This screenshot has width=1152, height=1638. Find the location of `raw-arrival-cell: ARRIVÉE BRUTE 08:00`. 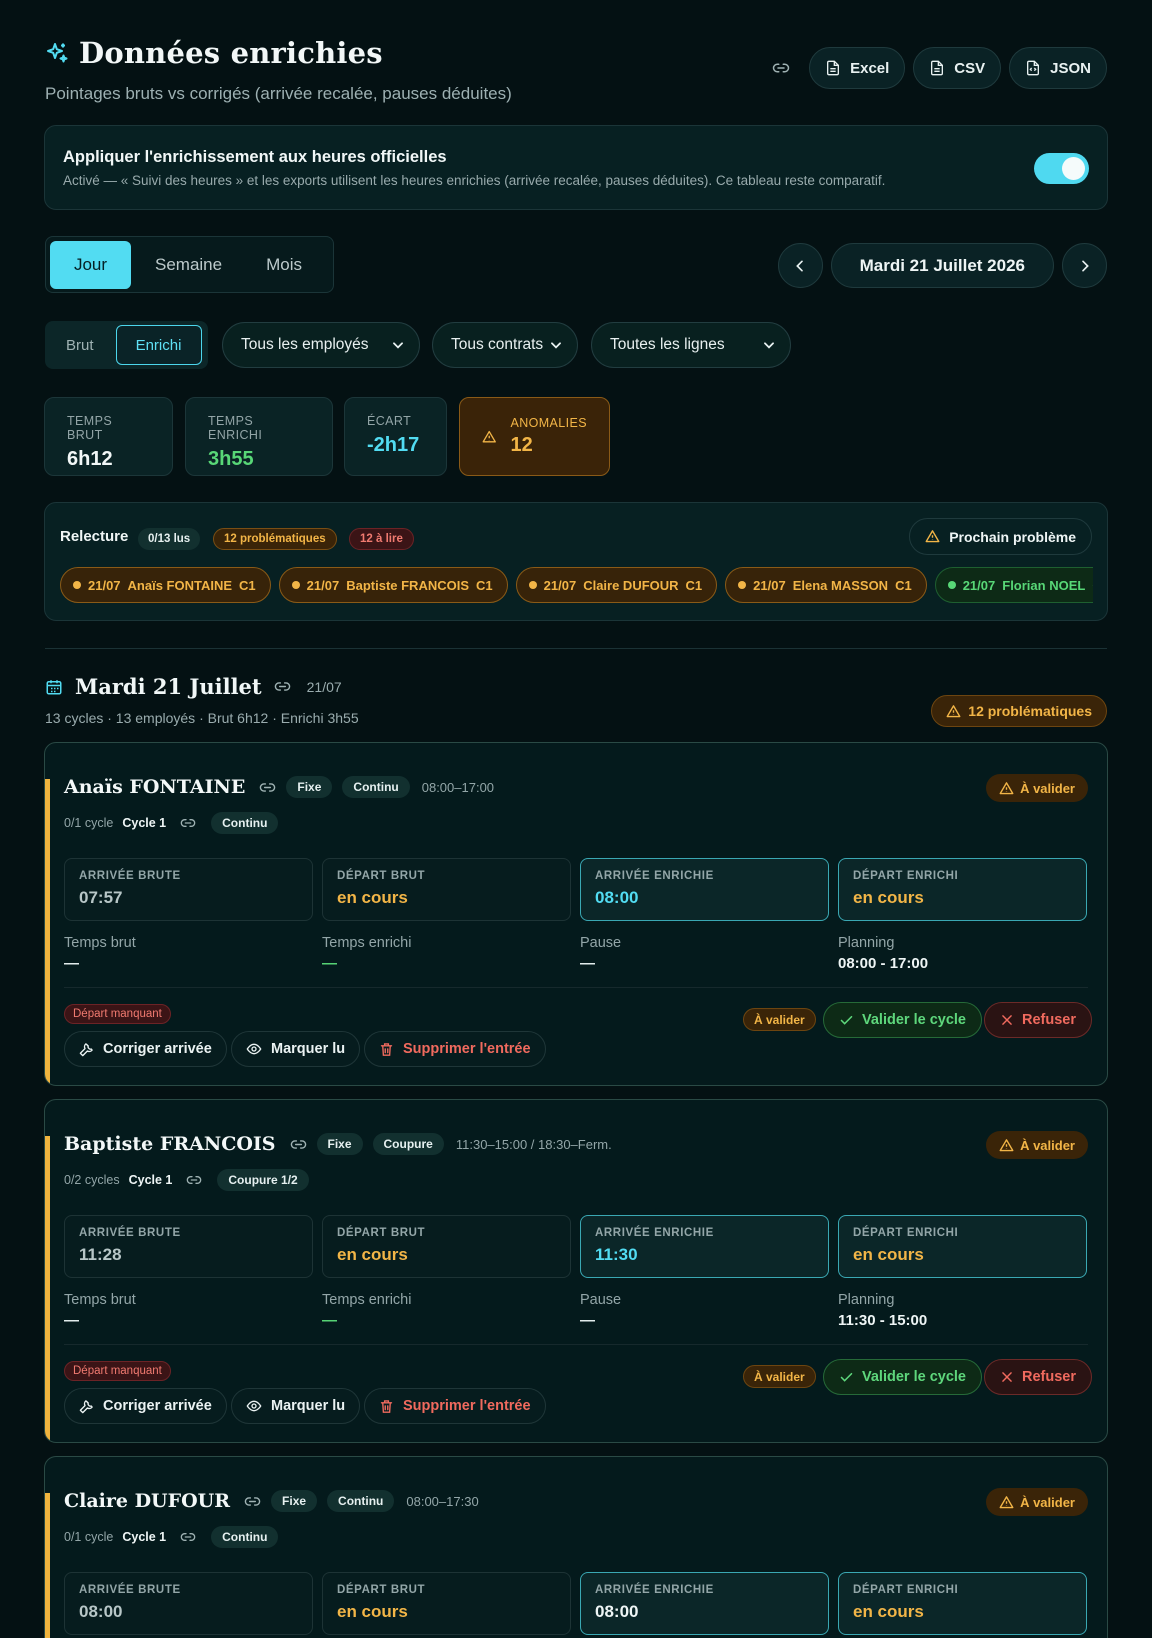

raw-arrival-cell: ARRIVÉE BRUTE 08:00 is located at coordinates (188, 1603).